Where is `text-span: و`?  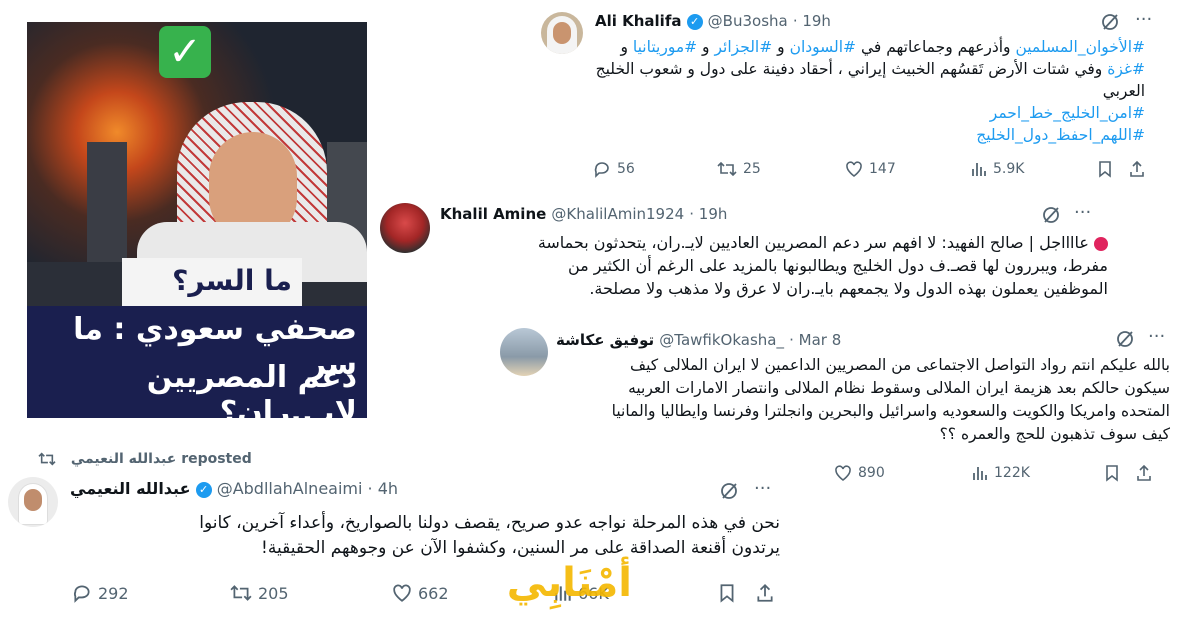 text-span: و is located at coordinates (706, 47).